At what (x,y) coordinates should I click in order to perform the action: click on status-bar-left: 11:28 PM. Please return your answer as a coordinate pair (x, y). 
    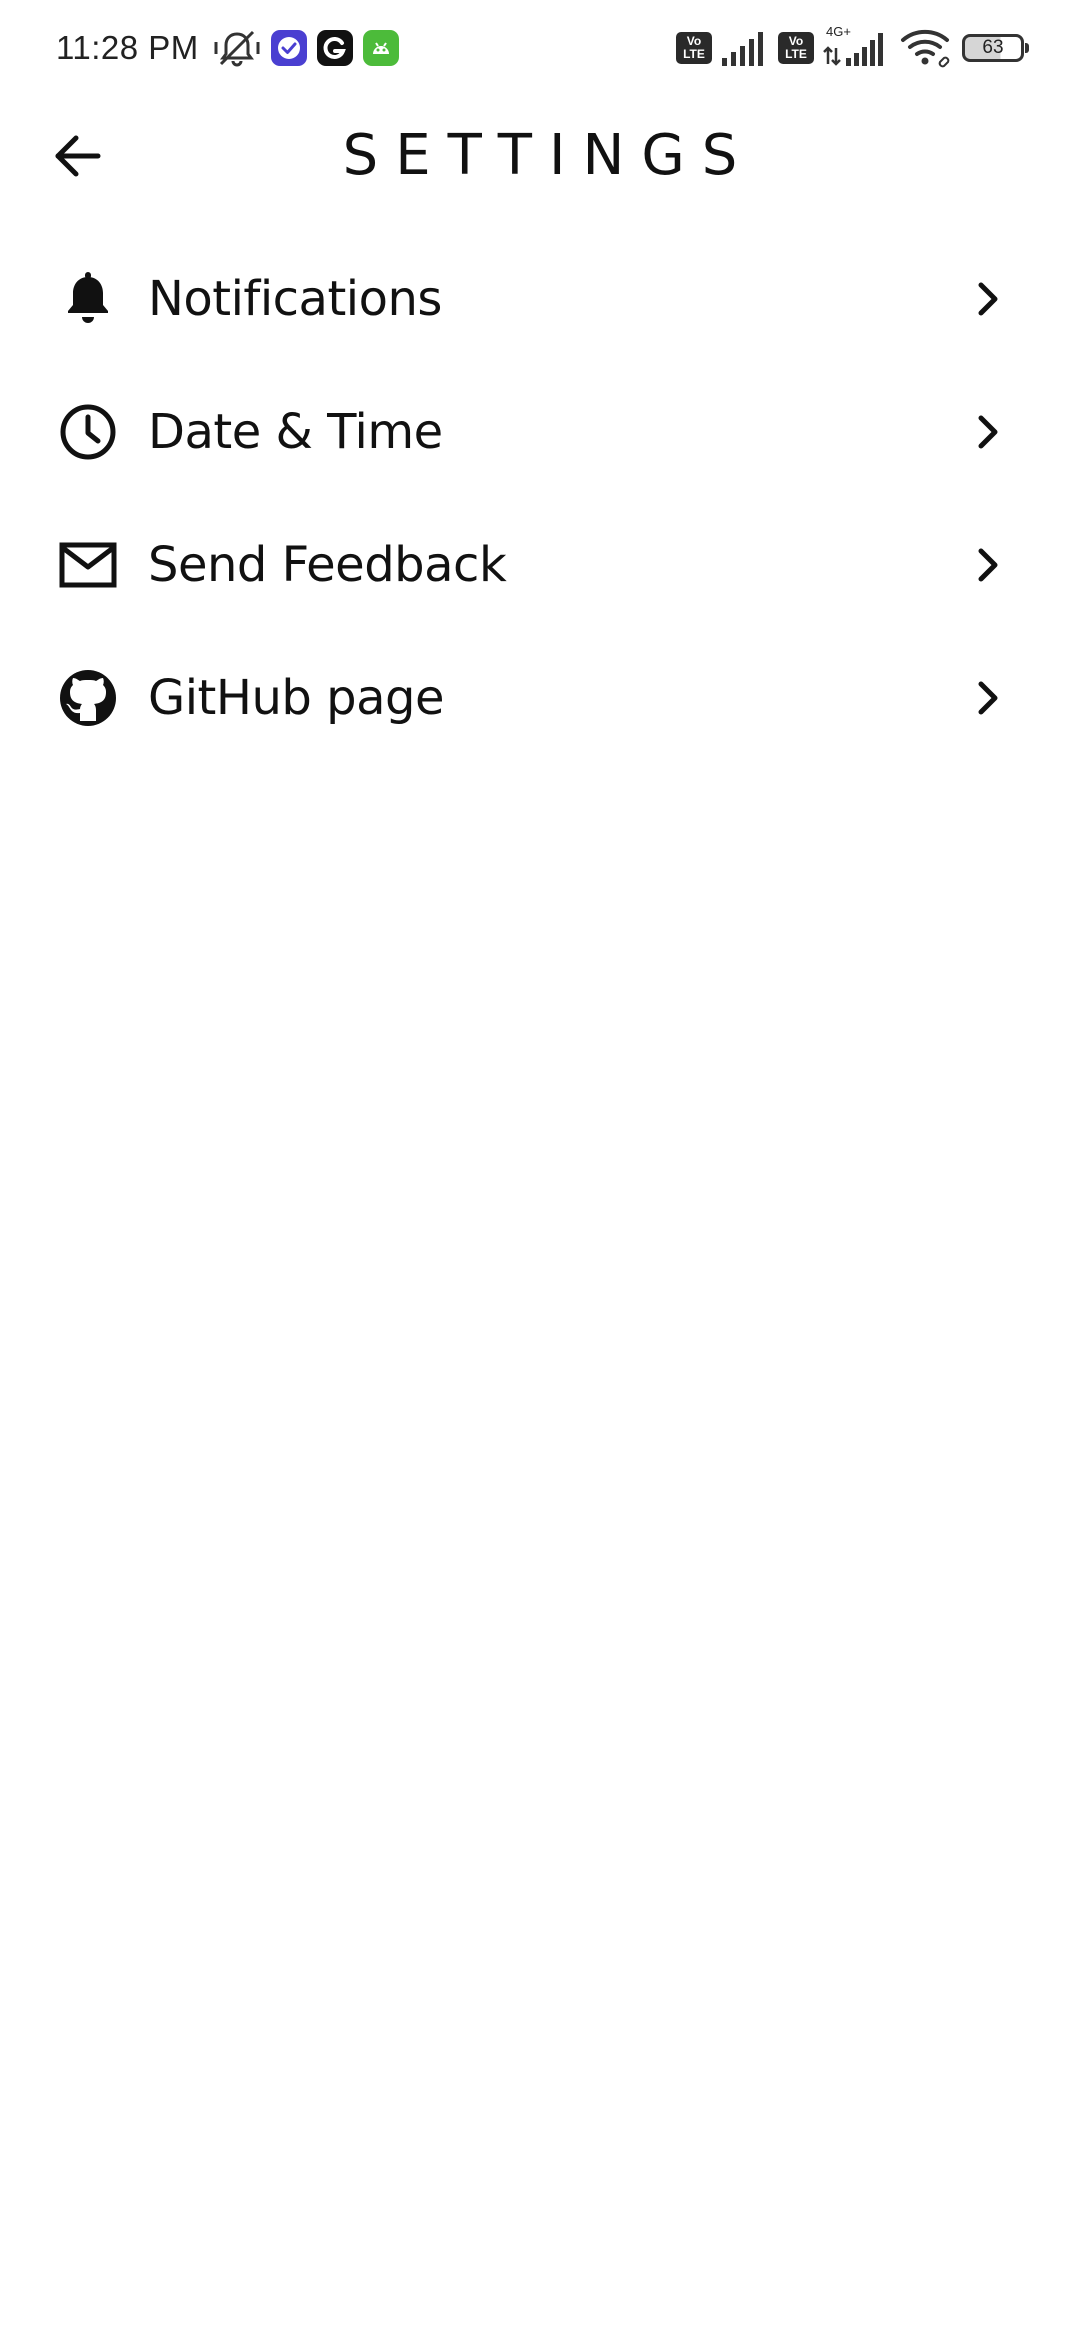
    Looking at the image, I should click on (227, 48).